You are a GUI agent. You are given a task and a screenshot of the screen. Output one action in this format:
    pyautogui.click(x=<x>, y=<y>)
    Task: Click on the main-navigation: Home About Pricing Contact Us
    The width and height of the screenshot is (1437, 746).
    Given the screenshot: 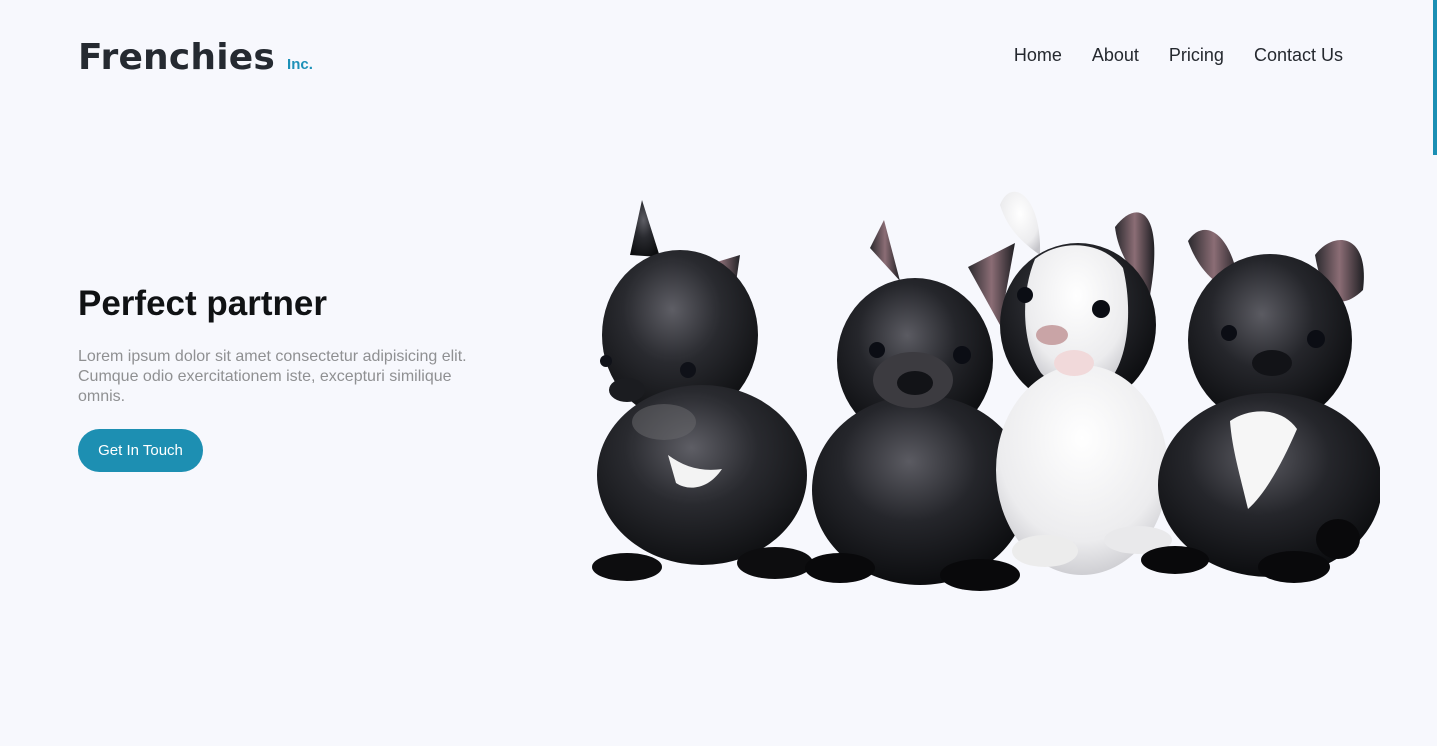 What is the action you would take?
    pyautogui.click(x=1178, y=55)
    